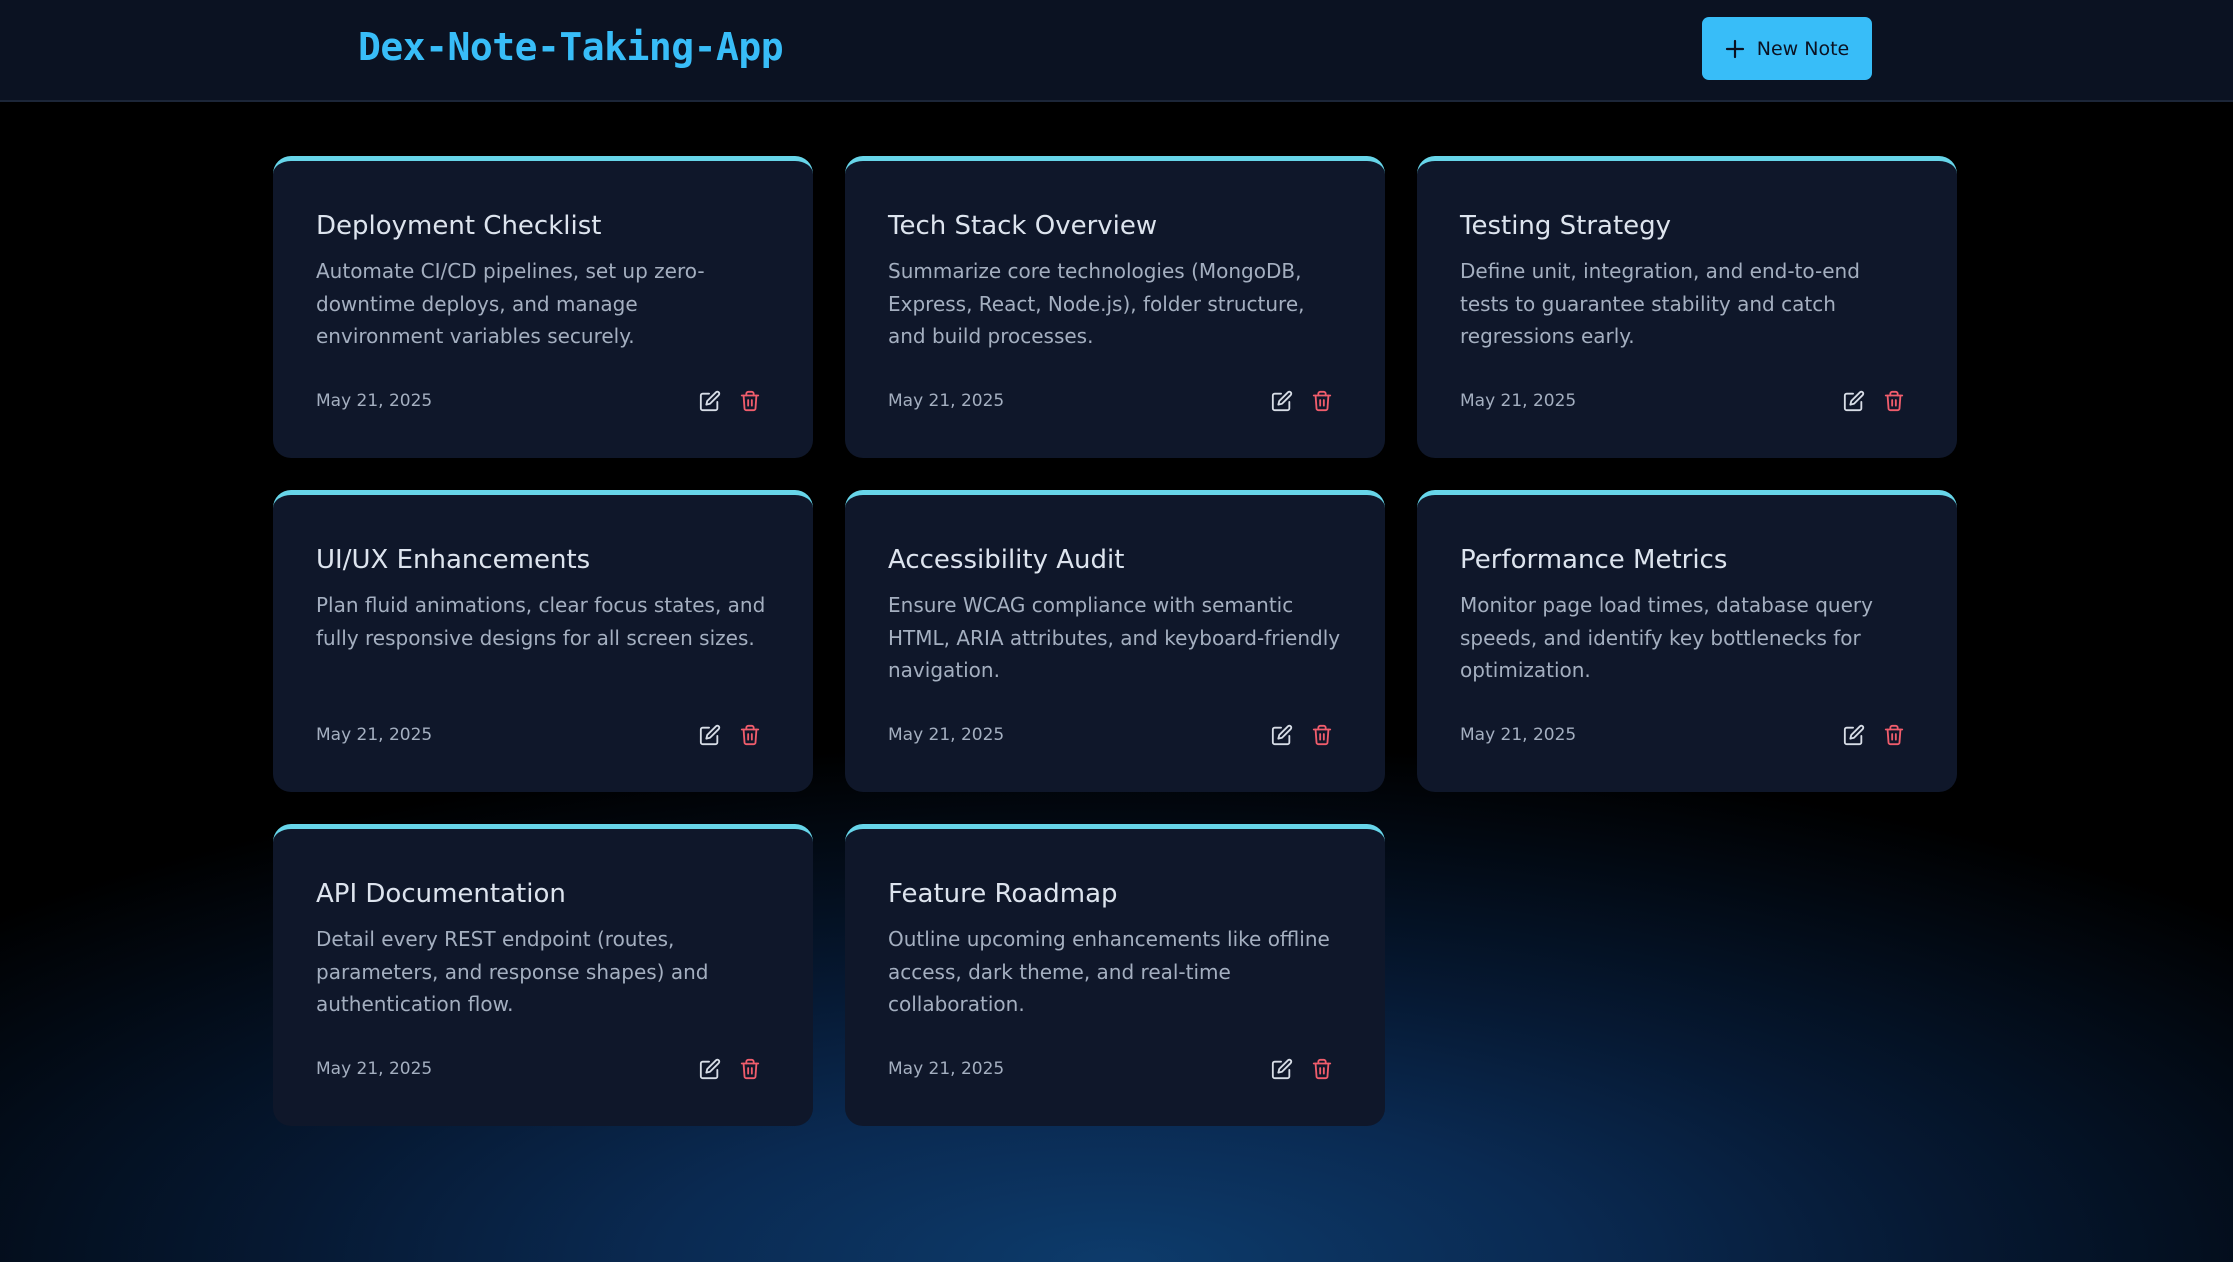 Image resolution: width=2233 pixels, height=1262 pixels. I want to click on note-title: Deployment Checklist, so click(459, 226).